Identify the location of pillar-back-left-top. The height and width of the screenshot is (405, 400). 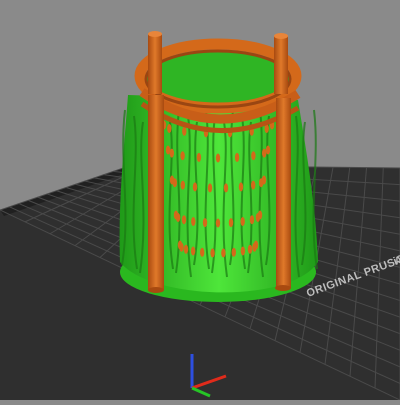
(155, 34).